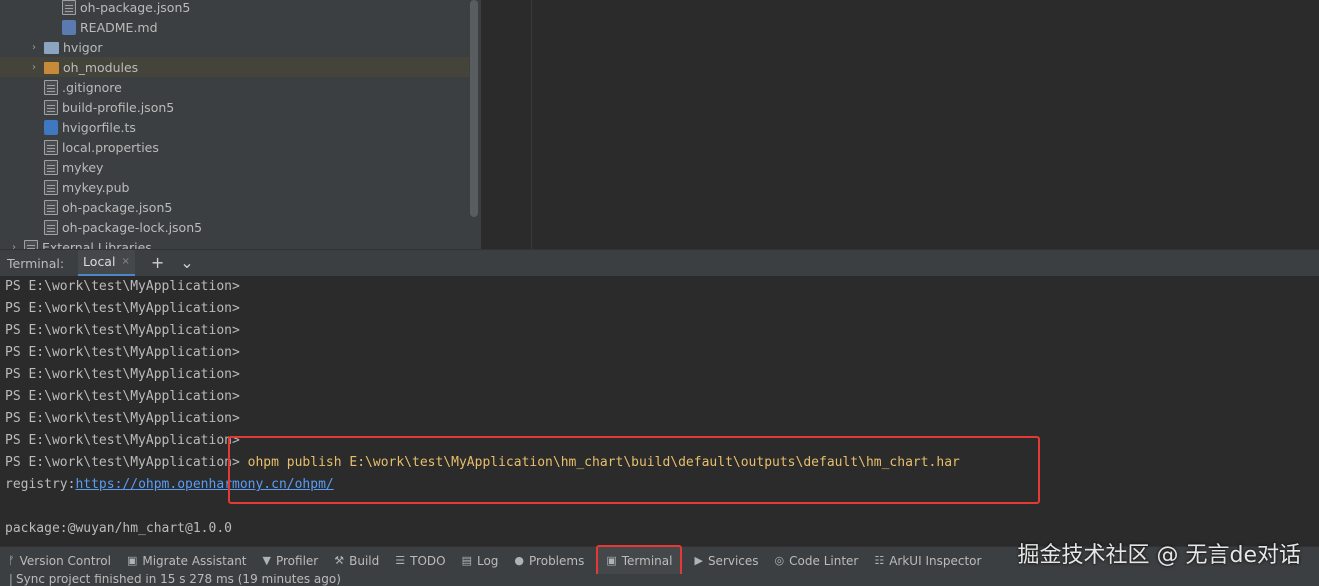  Describe the element at coordinates (935, 560) in the screenshot. I see `toolwindow-label: ArkUI Inspector` at that location.